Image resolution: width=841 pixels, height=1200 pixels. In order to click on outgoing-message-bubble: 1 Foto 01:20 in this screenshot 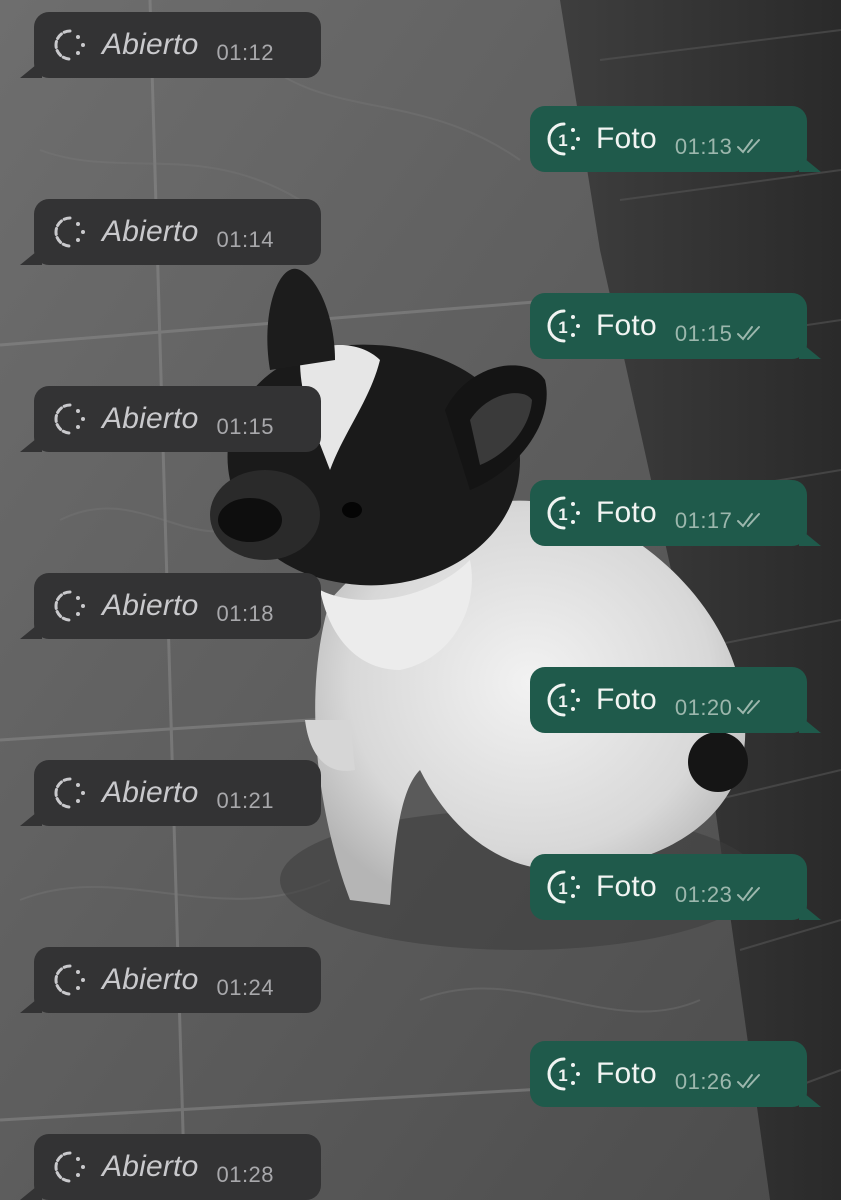, I will do `click(675, 699)`.